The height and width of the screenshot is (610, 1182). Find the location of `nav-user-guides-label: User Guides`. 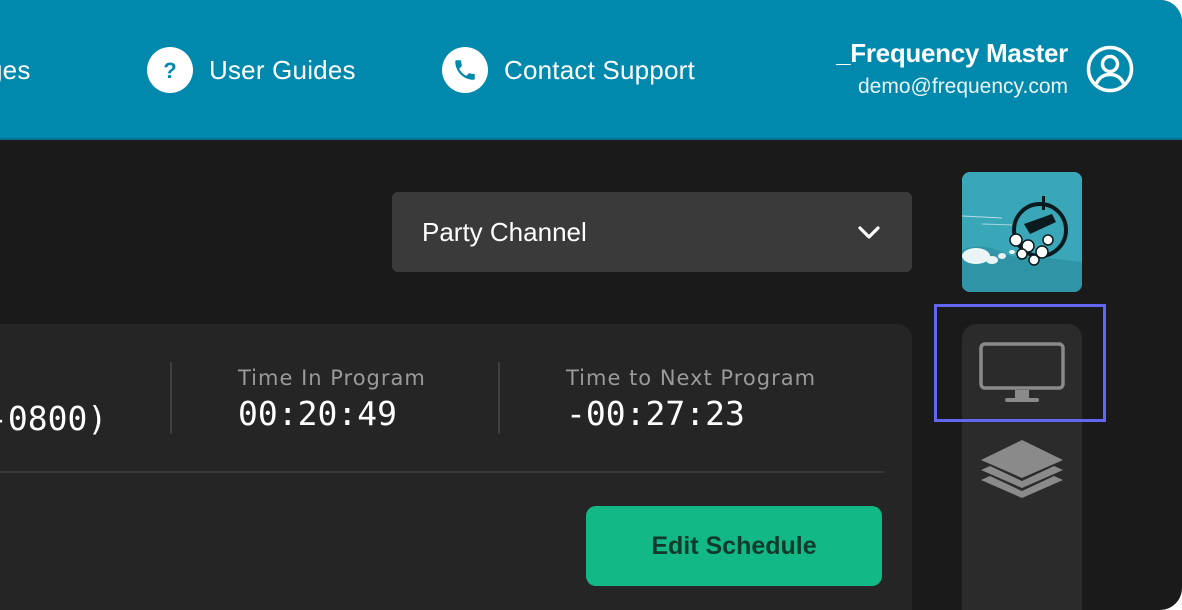

nav-user-guides-label: User Guides is located at coordinates (282, 69).